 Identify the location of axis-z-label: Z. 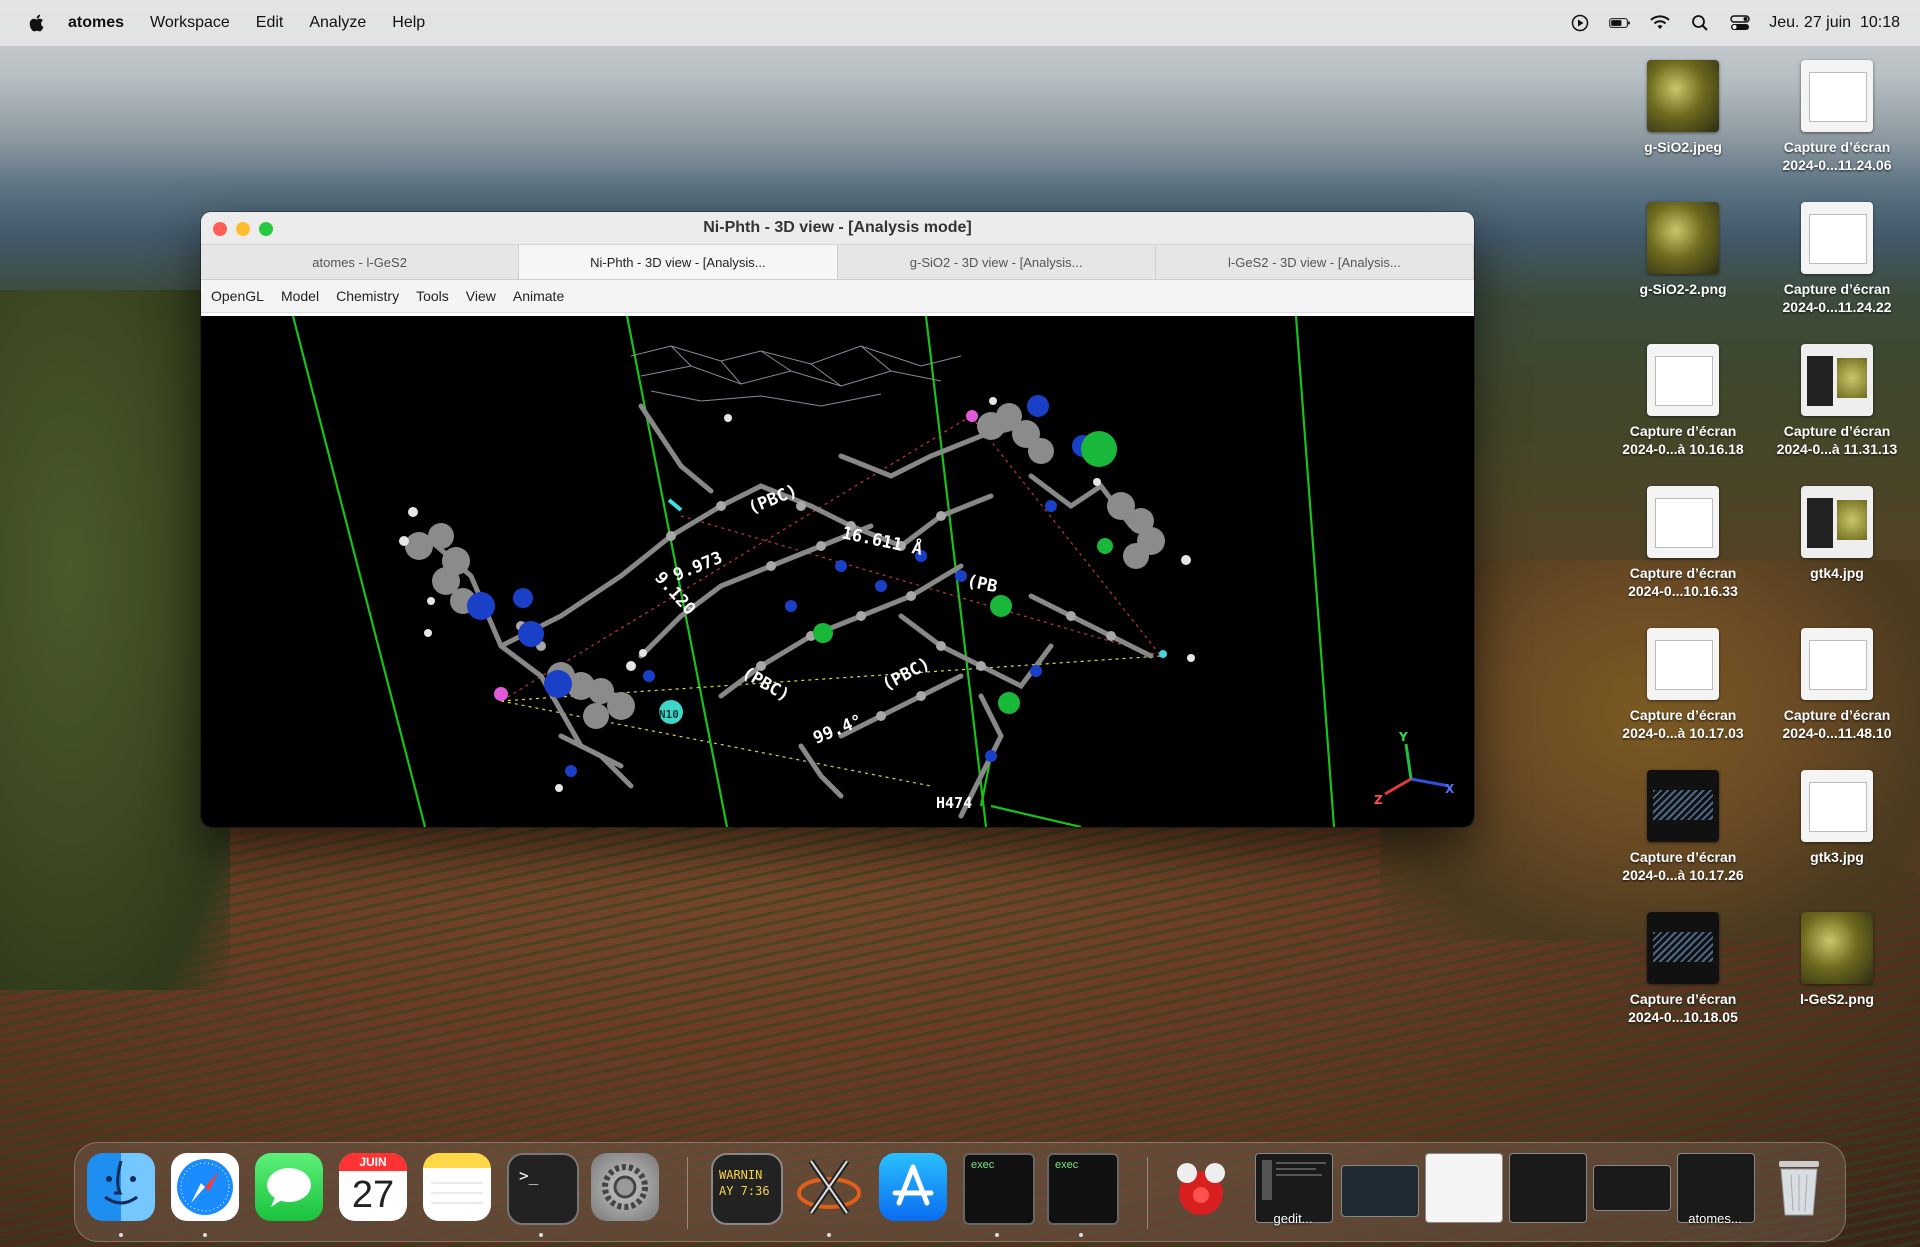
(1378, 800).